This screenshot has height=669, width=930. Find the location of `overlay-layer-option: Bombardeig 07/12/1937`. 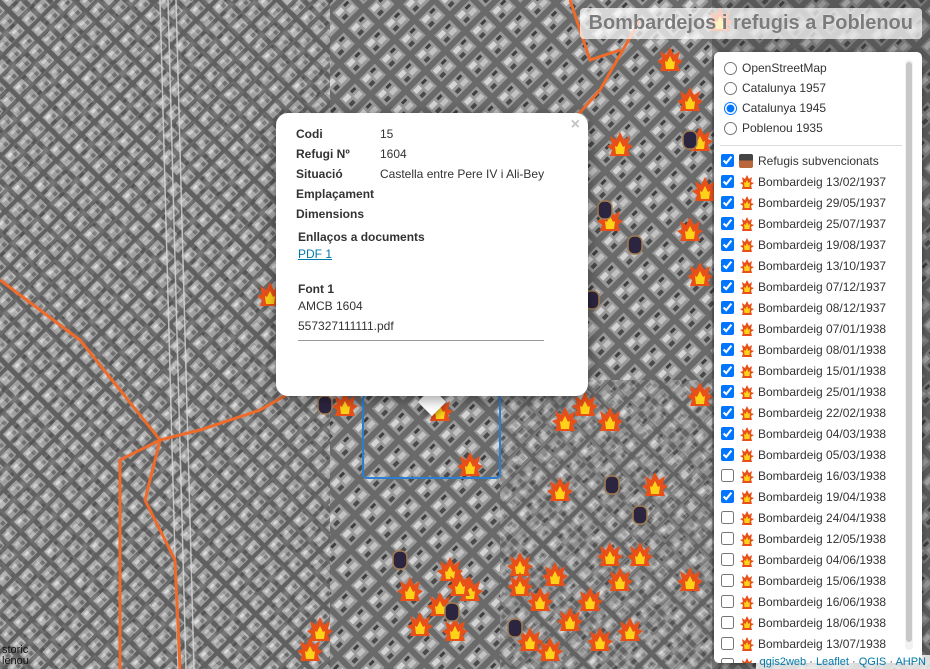

overlay-layer-option: Bombardeig 07/12/1937 is located at coordinates (816, 286).